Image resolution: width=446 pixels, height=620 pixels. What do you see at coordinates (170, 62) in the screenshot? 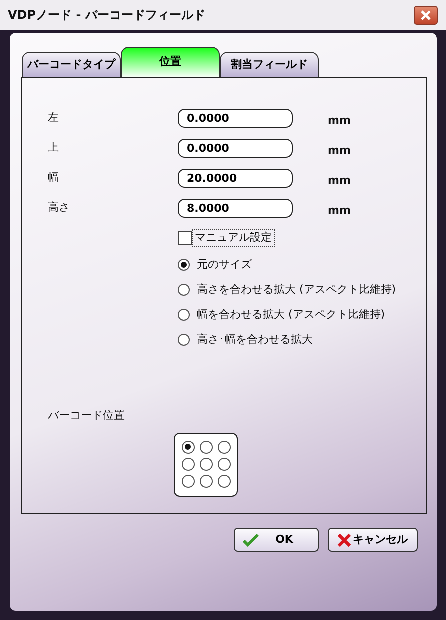
I see `tab: 位置` at bounding box center [170, 62].